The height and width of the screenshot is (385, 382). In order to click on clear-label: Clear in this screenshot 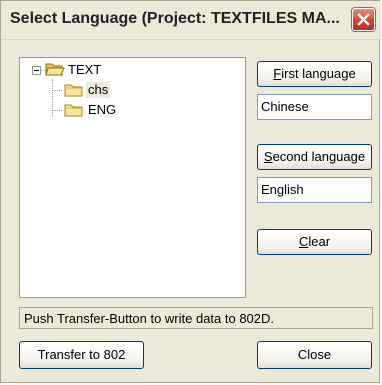, I will do `click(314, 241)`.